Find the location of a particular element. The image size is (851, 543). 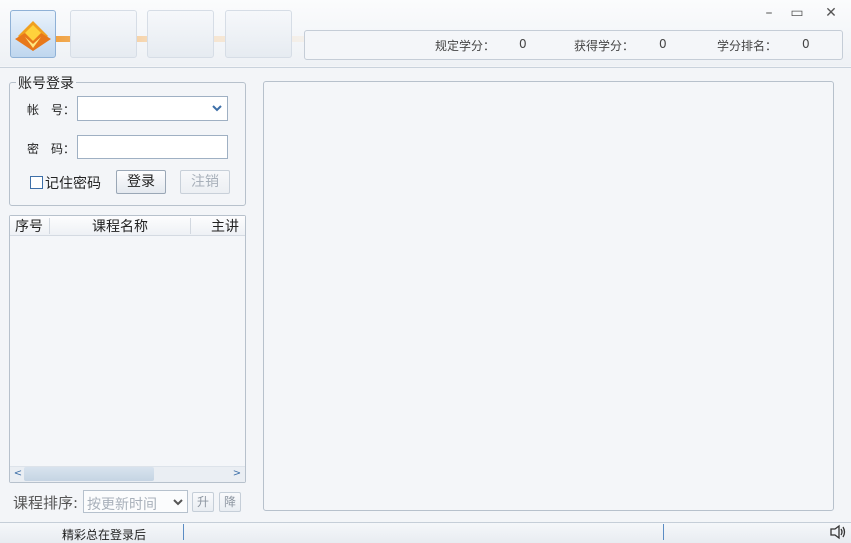

sort-order-select: 按更新时间 is located at coordinates (135, 501).